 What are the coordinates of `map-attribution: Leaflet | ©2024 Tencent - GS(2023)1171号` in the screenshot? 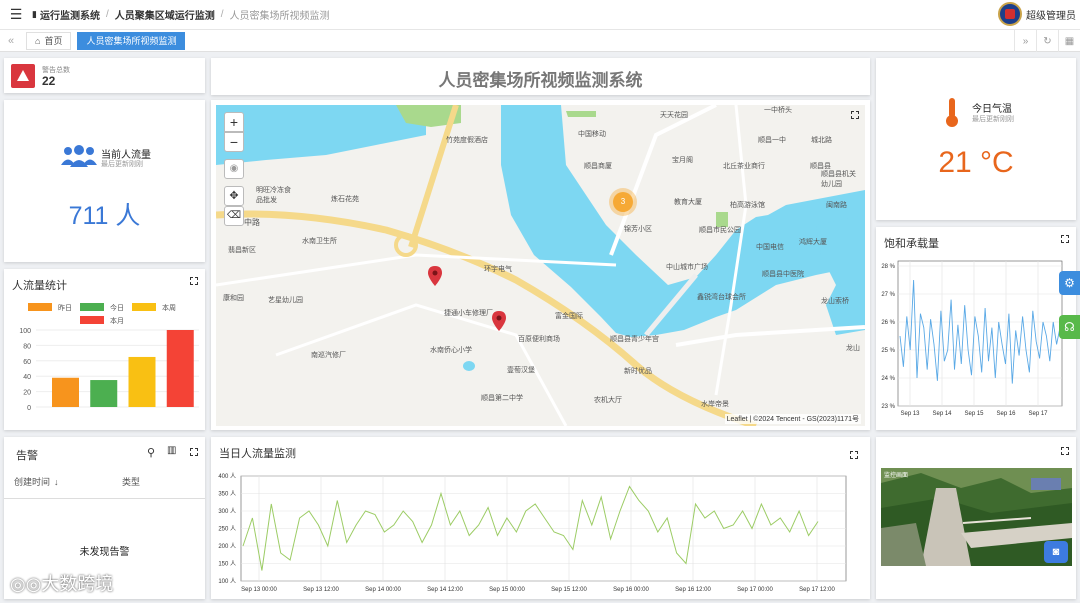 It's located at (792, 419).